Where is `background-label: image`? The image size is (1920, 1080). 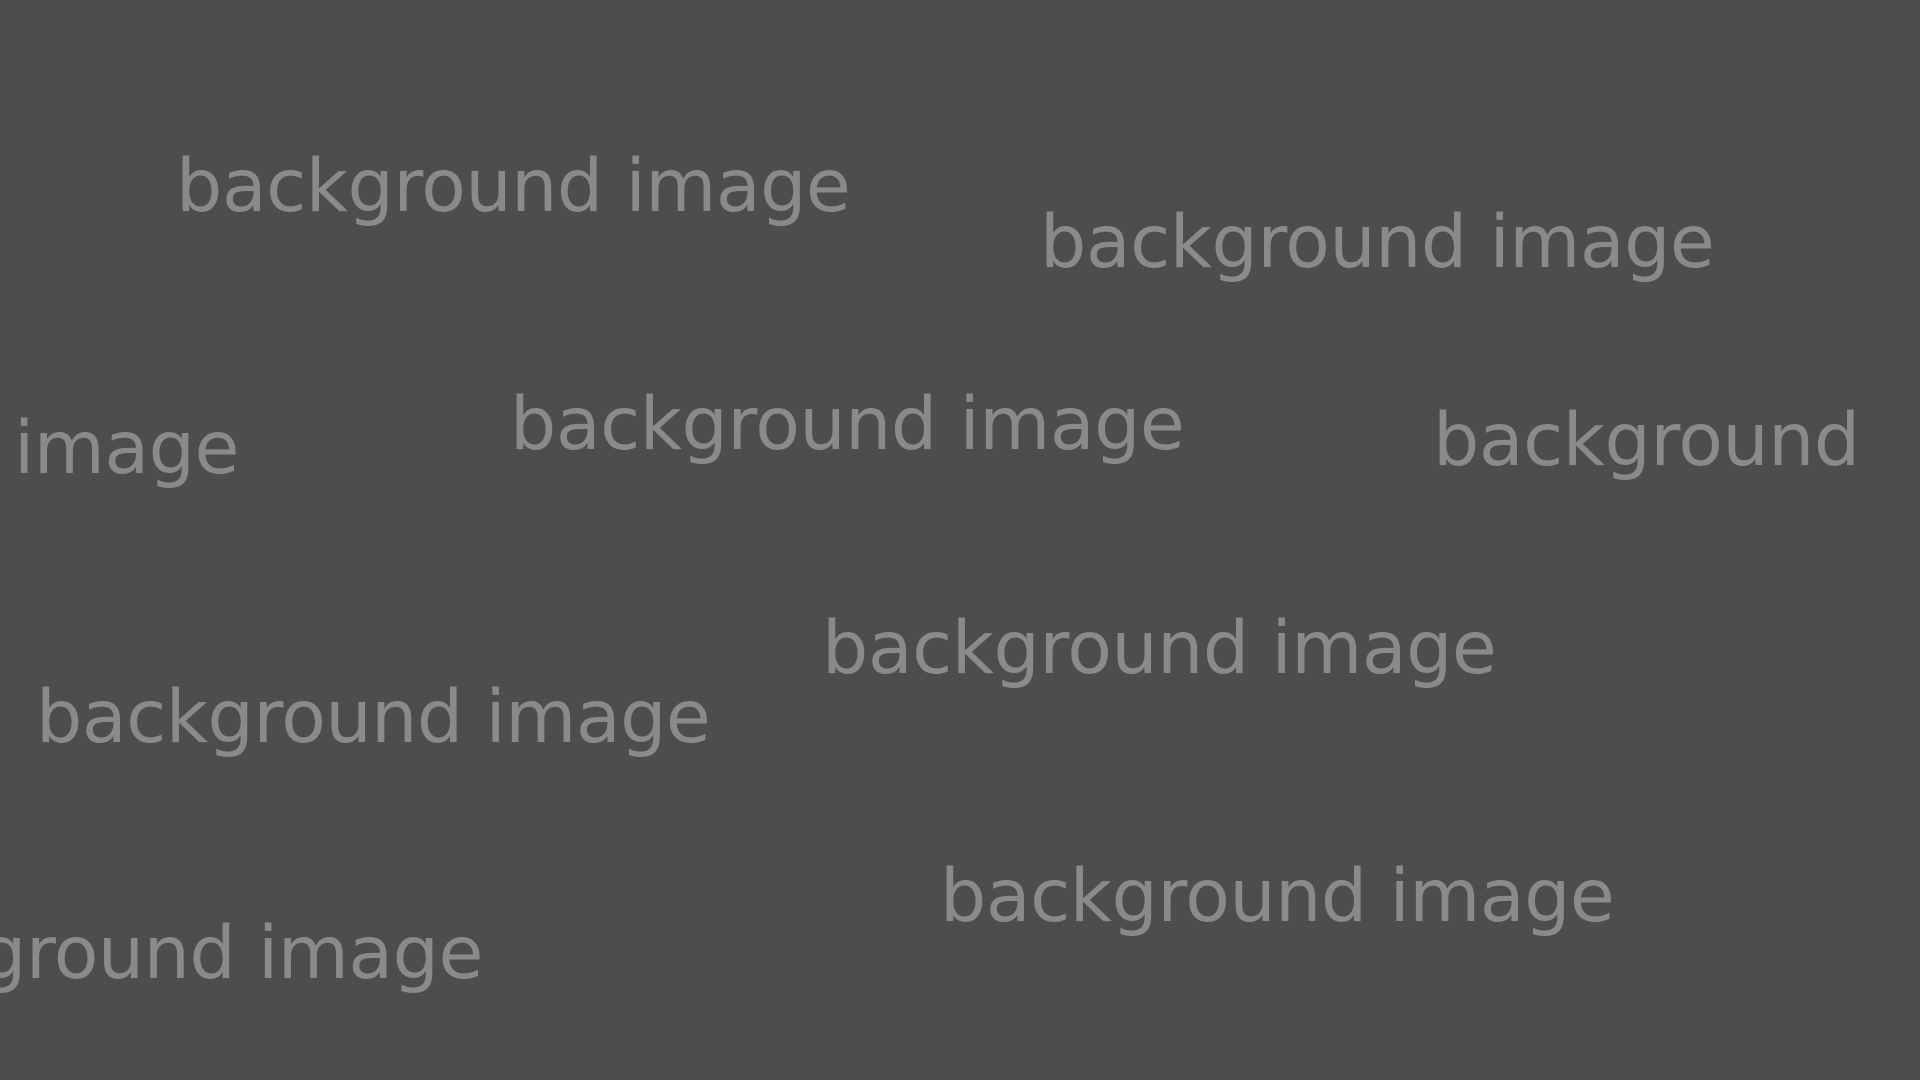
background-label: image is located at coordinates (126, 448).